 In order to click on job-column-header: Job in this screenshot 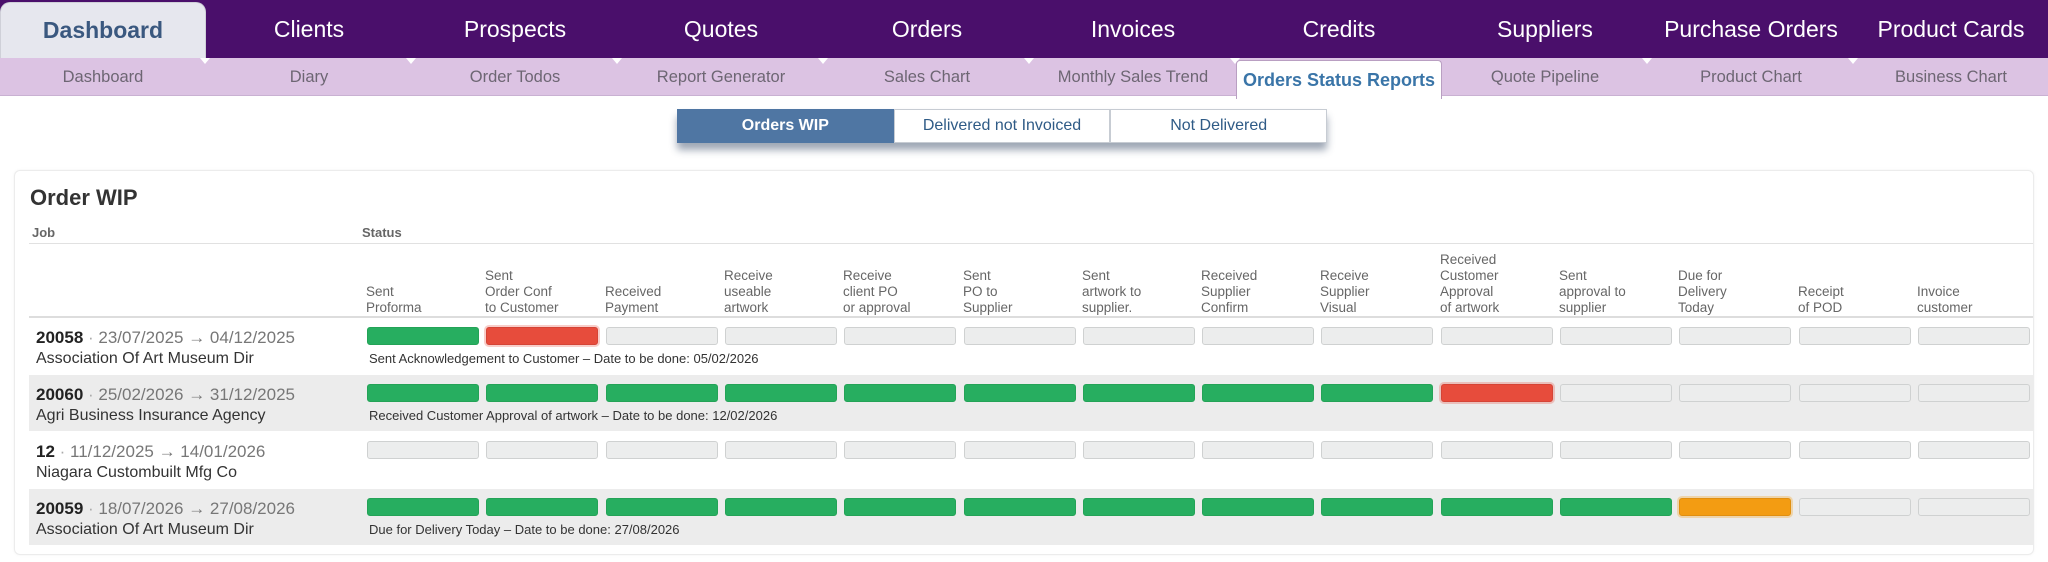, I will do `click(44, 232)`.